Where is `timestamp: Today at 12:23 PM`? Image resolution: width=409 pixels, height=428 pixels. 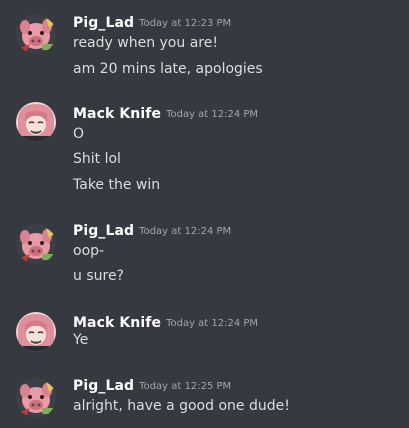
timestamp: Today at 12:23 PM is located at coordinates (185, 23).